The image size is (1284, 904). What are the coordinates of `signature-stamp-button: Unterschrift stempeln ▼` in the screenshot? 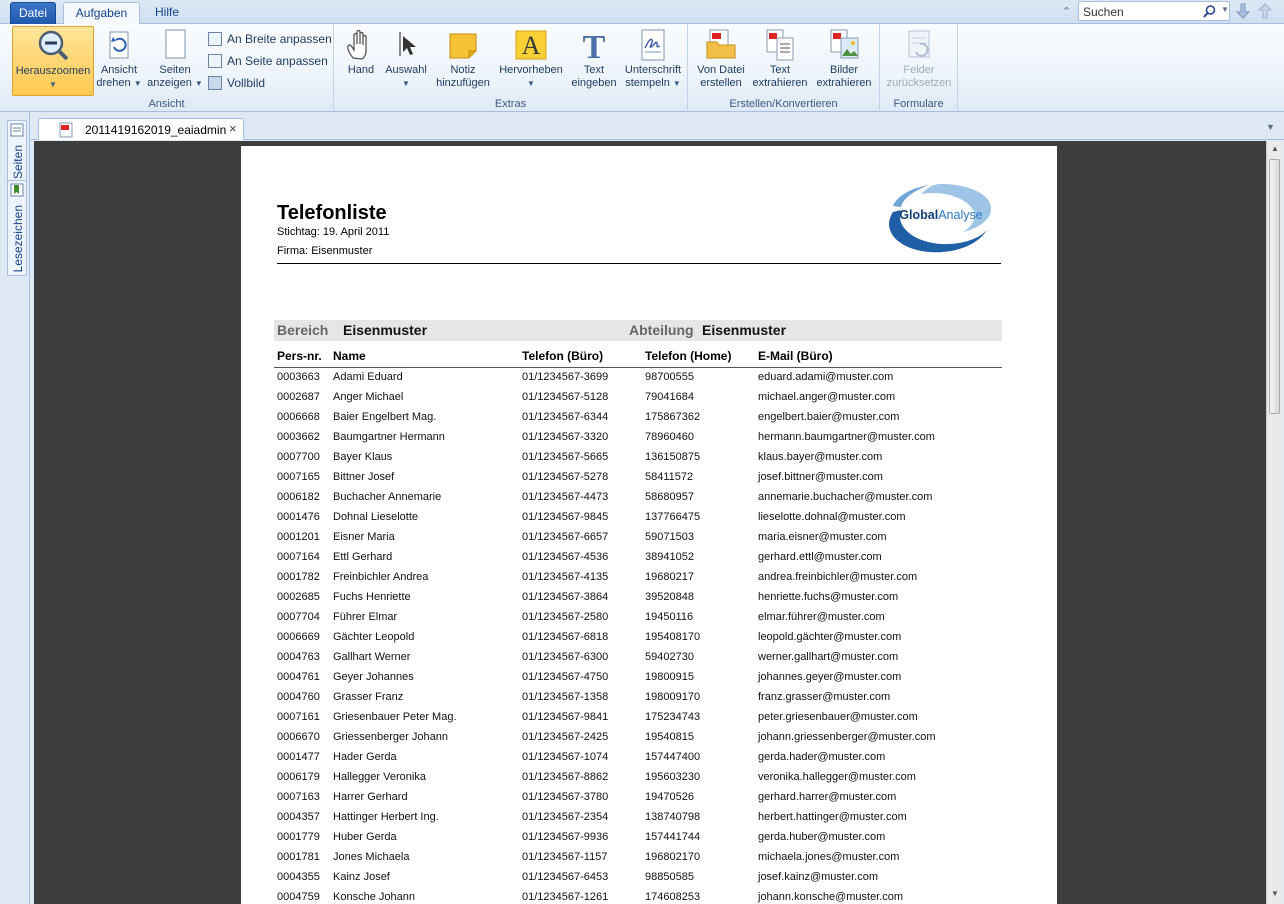 It's located at (653, 61).